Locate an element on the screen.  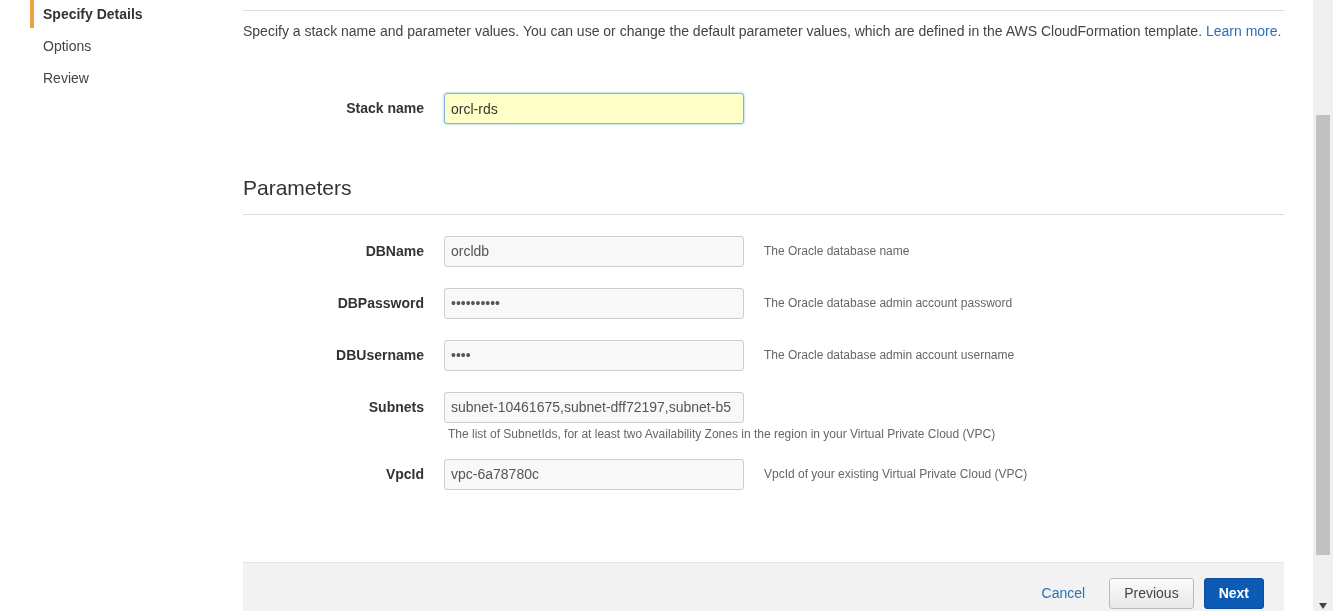
help-text: The Oracle database name is located at coordinates (837, 251).